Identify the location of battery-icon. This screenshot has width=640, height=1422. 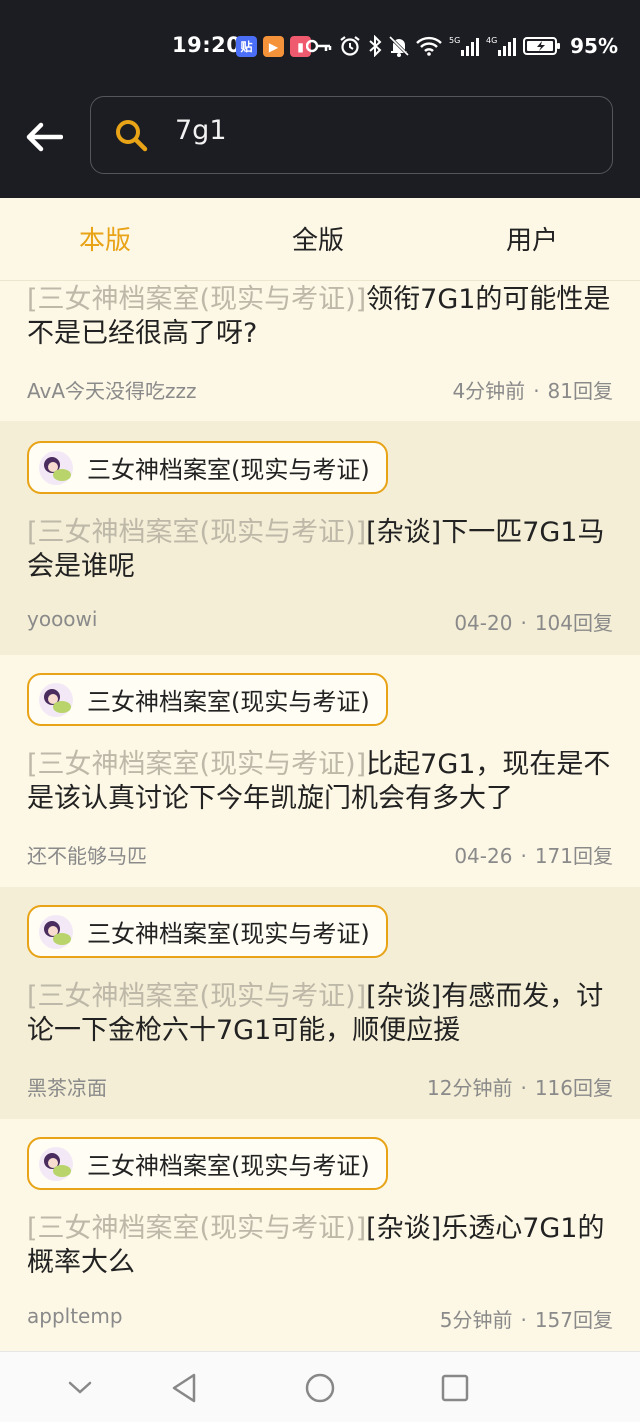
(542, 46).